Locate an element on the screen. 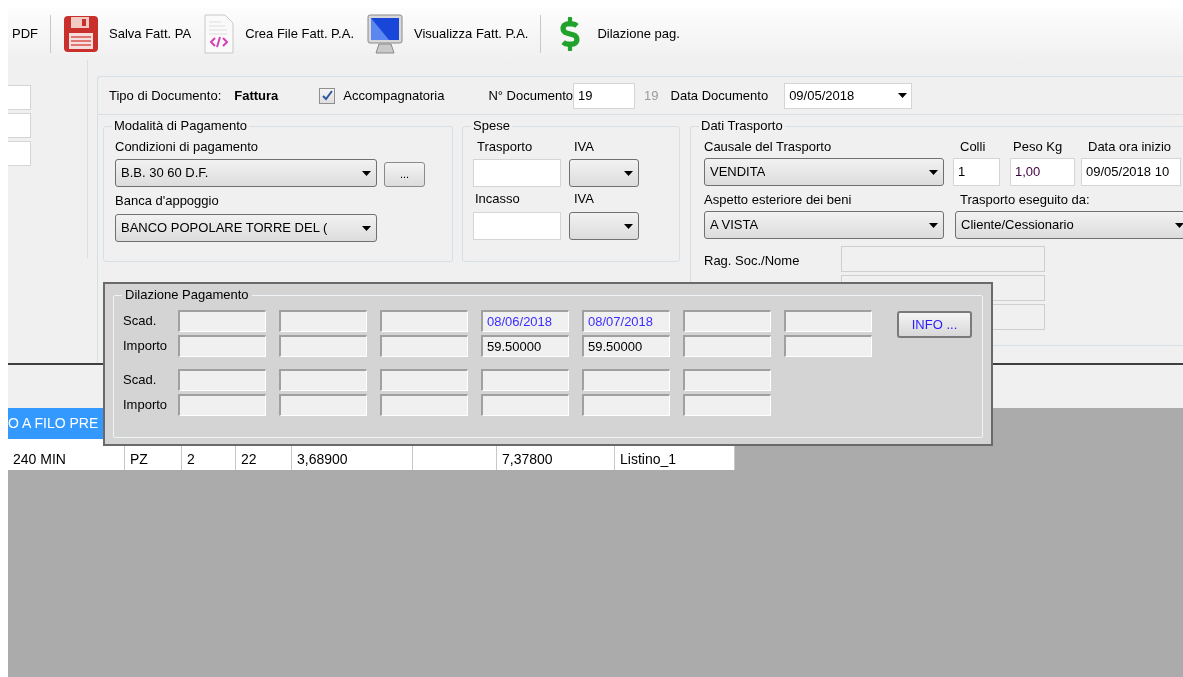  document-number-field: 19 is located at coordinates (604, 95).